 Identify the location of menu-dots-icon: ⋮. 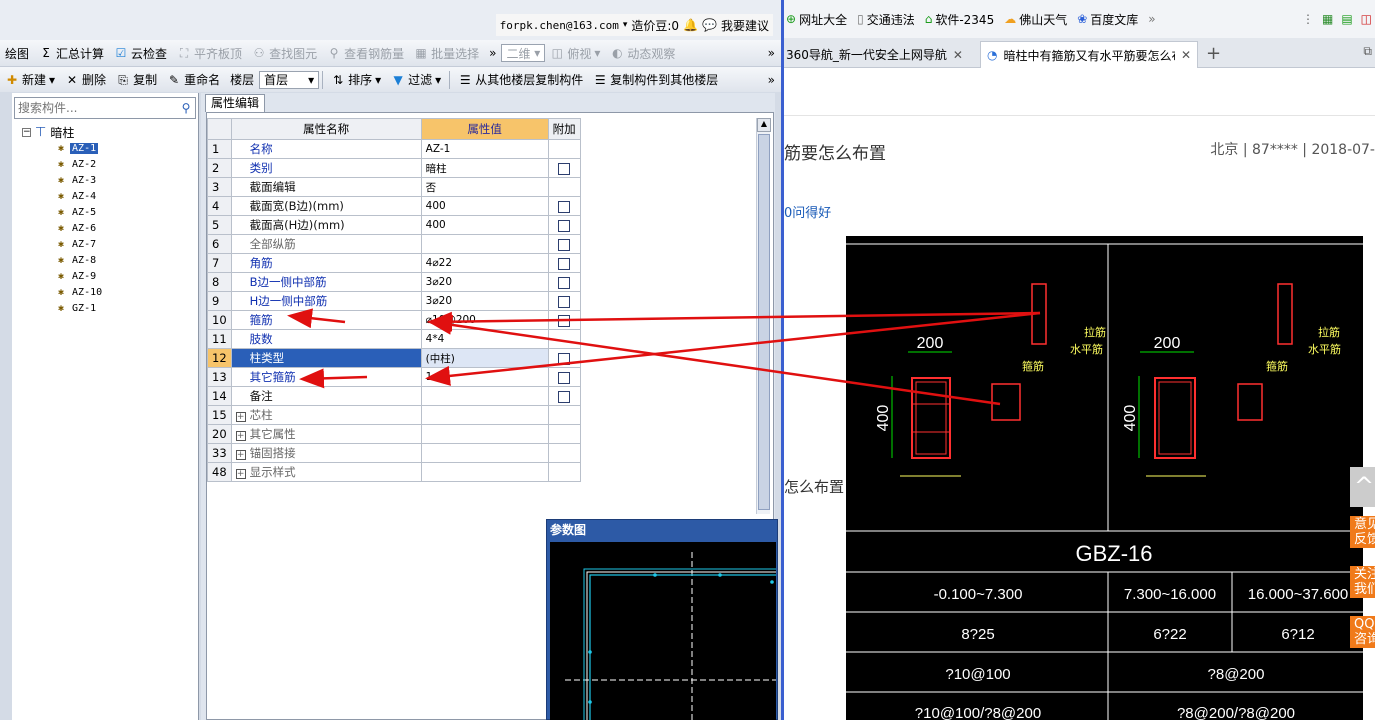
(1308, 19).